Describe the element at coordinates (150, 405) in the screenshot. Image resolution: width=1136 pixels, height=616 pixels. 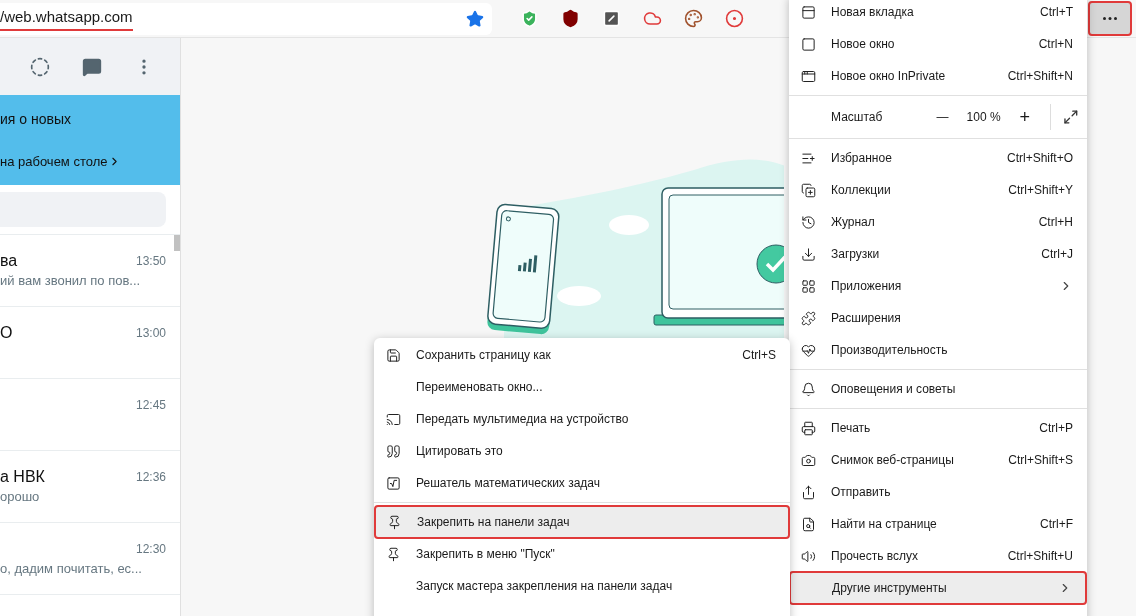
I see `chat-time: 12:45` at that location.